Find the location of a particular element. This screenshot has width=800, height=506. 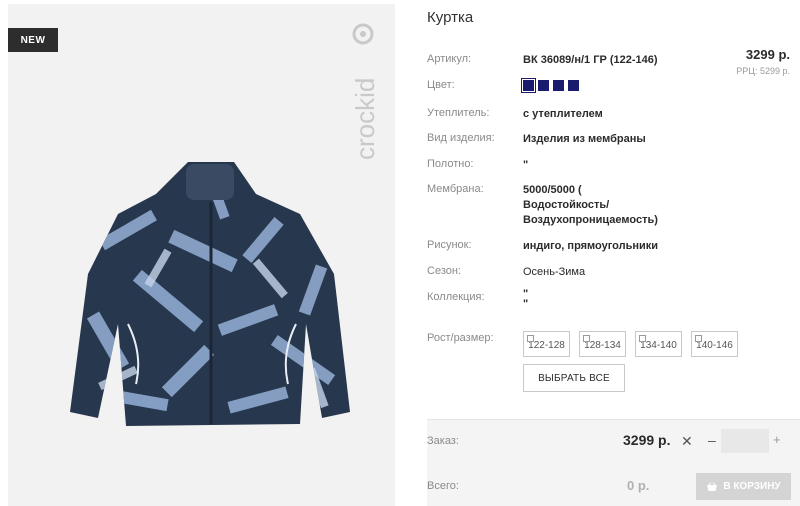

quantity-decrease-button: – is located at coordinates (712, 440).